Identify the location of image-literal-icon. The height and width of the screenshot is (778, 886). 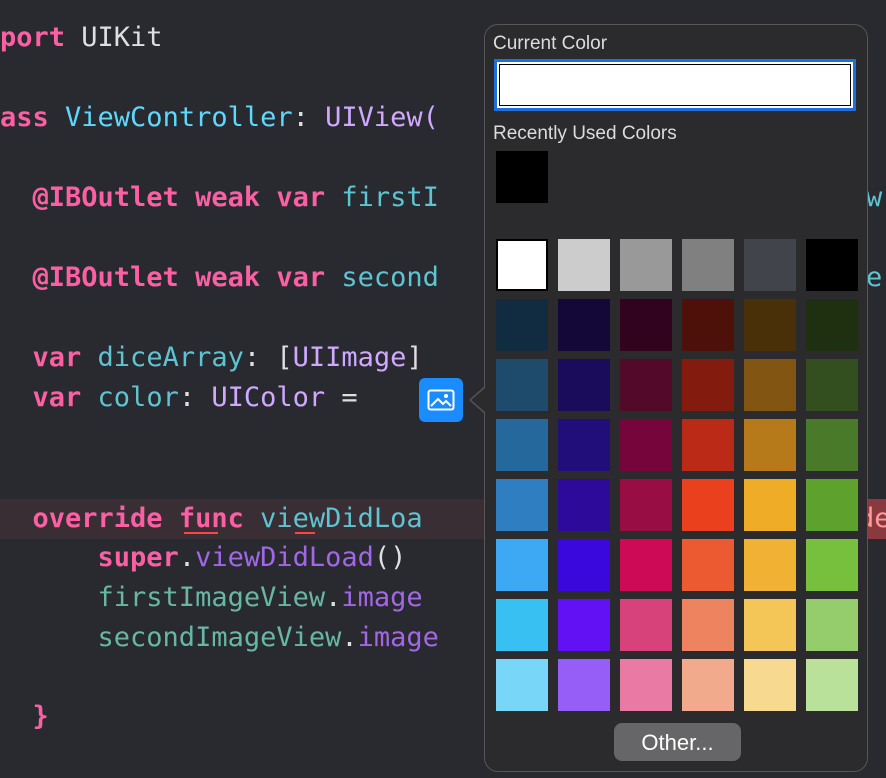
(441, 400).